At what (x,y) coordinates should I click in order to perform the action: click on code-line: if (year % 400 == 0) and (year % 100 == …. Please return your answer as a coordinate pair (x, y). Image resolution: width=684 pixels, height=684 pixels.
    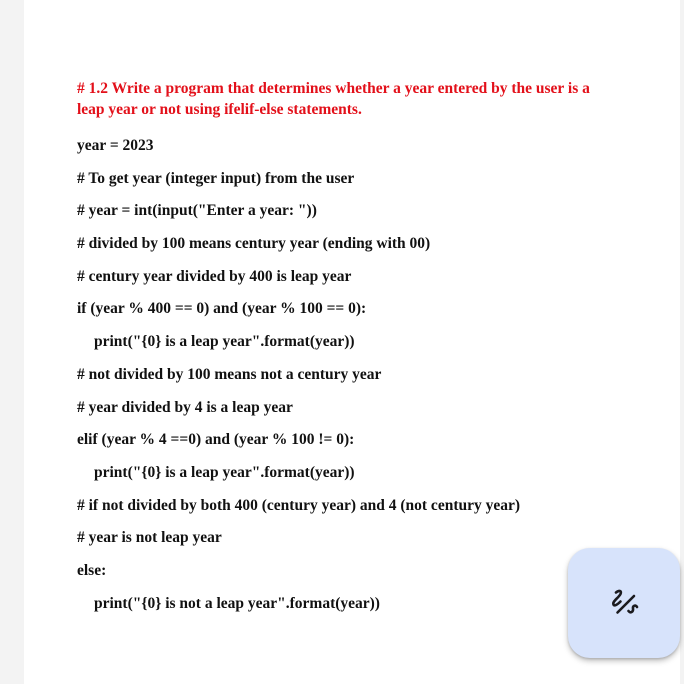
    Looking at the image, I should click on (222, 309).